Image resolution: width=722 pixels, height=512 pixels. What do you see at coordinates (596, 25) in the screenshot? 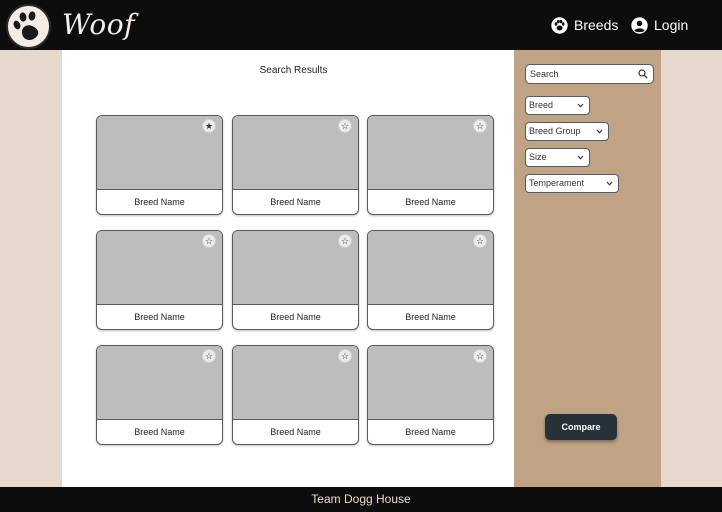
I see `nav-breeds-label: Breeds` at bounding box center [596, 25].